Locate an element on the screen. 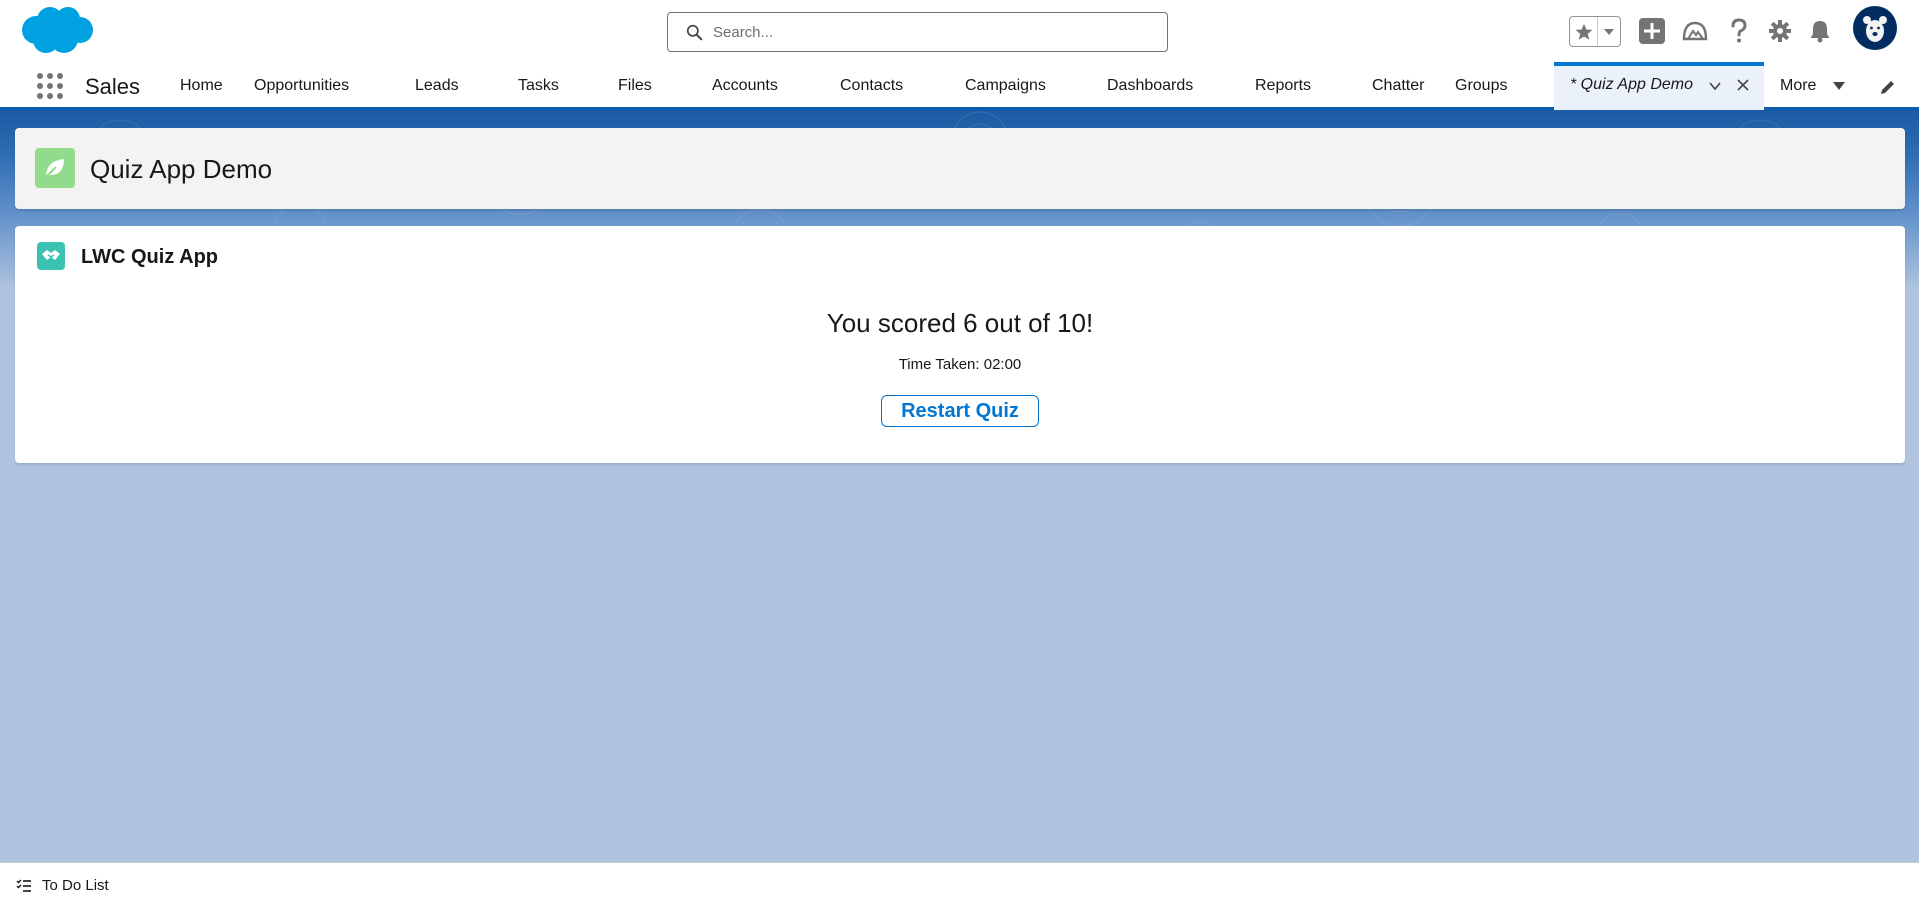  page-leaf-icon is located at coordinates (55, 168).